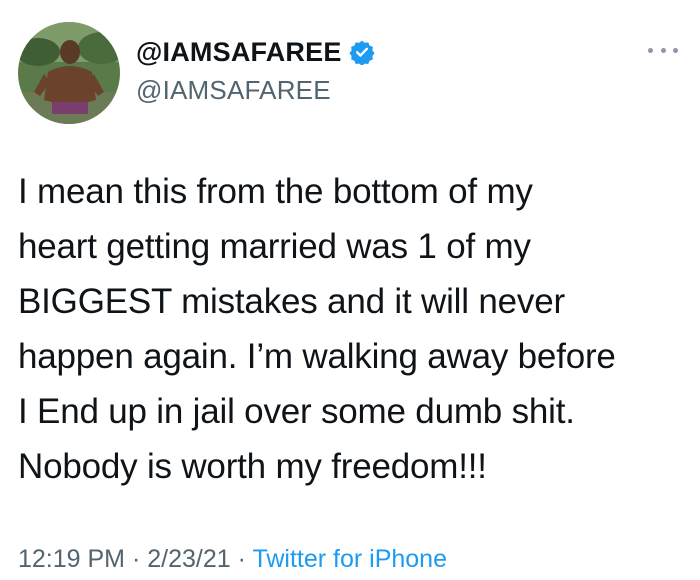 The width and height of the screenshot is (700, 580). What do you see at coordinates (361, 52) in the screenshot?
I see `verified-badge-icon` at bounding box center [361, 52].